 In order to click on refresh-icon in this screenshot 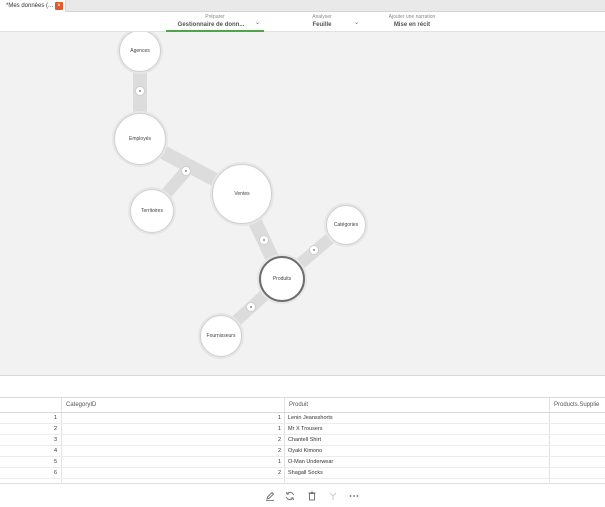, I will do `click(290, 496)`.